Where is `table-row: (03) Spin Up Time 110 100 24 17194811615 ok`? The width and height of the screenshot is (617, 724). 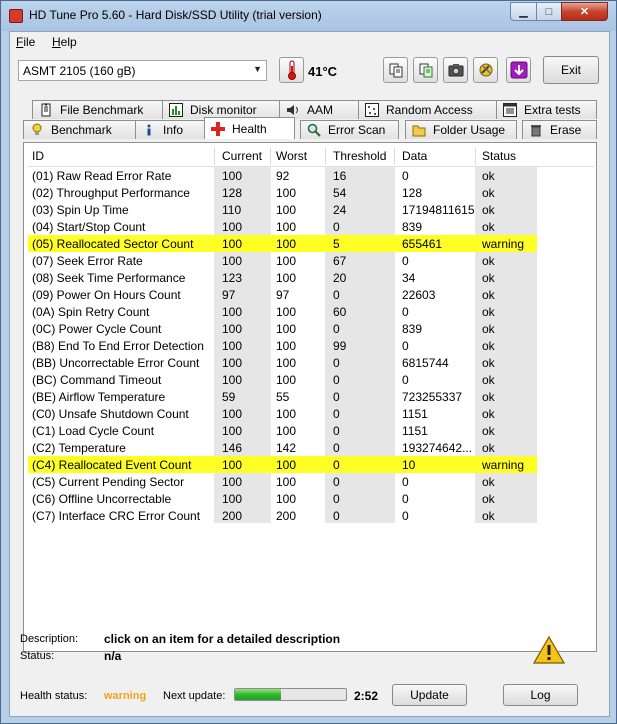
table-row: (03) Spin Up Time 110 100 24 17194811615 ok is located at coordinates (311, 209).